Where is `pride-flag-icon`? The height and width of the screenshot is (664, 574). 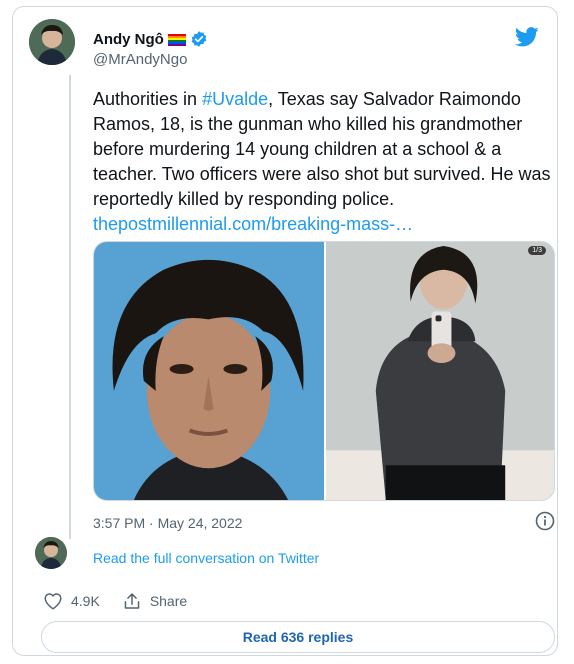
pride-flag-icon is located at coordinates (176, 39).